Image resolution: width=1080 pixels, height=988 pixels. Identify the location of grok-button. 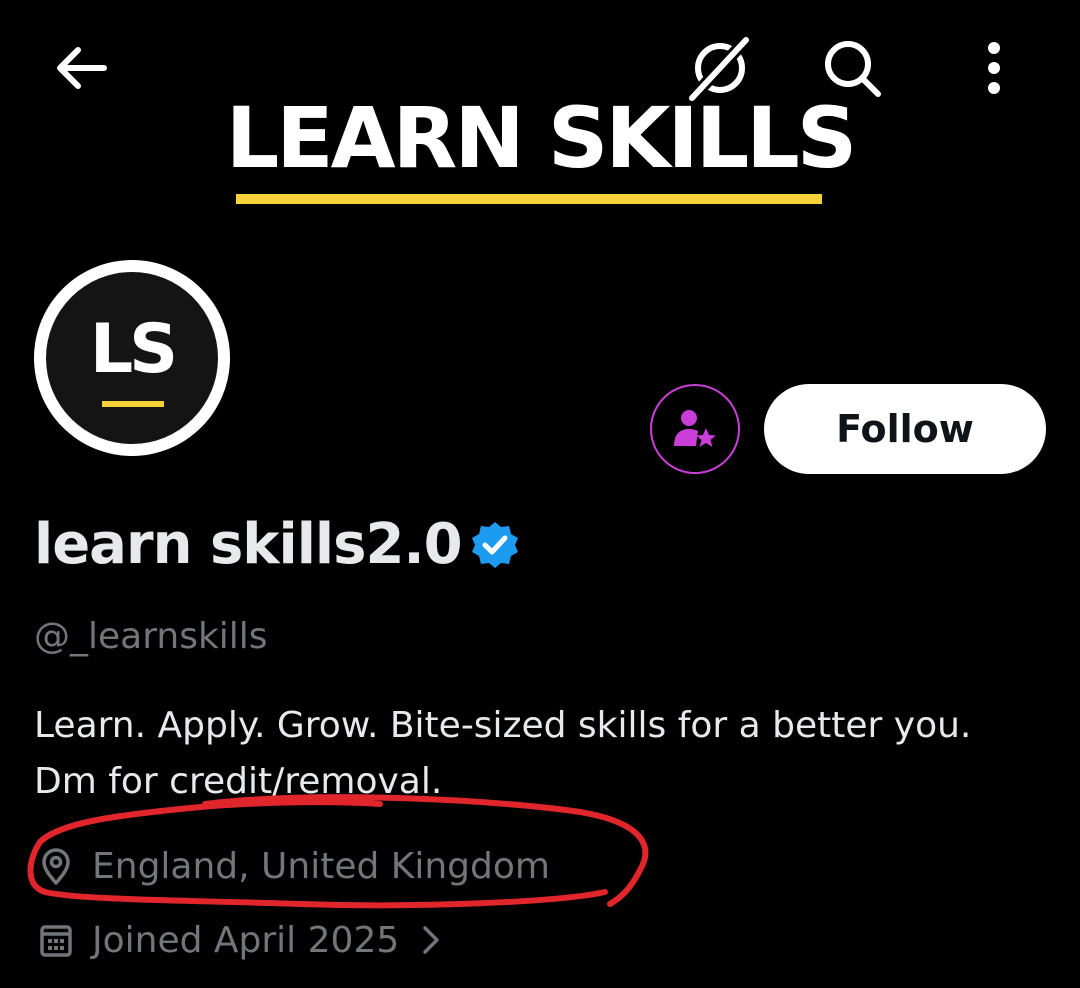
(718, 68).